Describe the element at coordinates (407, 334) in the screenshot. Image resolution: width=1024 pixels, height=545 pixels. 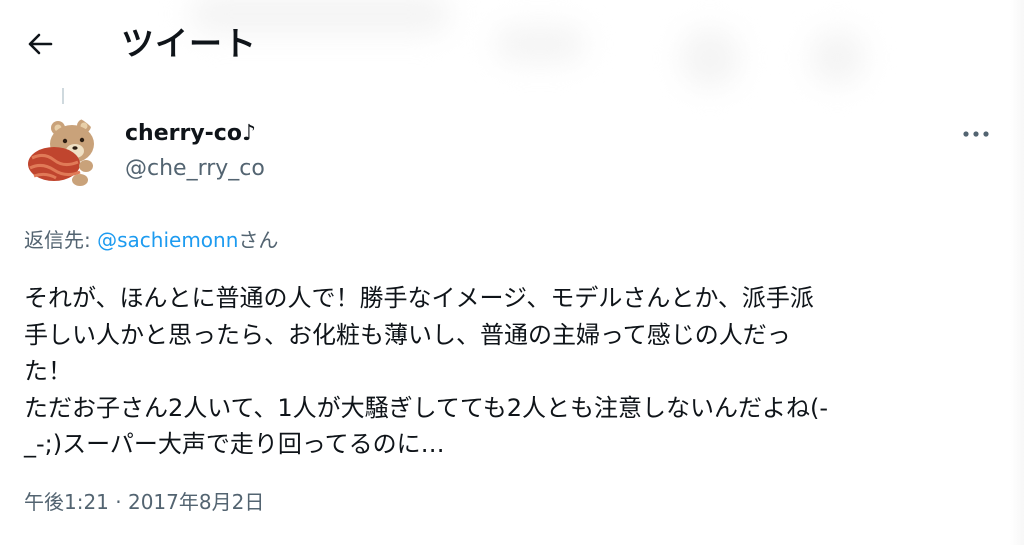
I see `tweet-text-line: 手しい人かと思ったら、お化粧も薄いし、普通の主婦って感じの人だっ` at that location.